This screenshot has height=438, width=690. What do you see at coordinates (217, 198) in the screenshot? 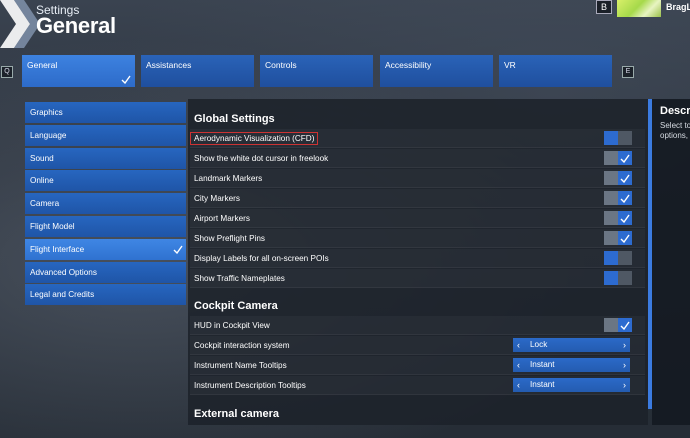
I see `setting-label: City Markers` at bounding box center [217, 198].